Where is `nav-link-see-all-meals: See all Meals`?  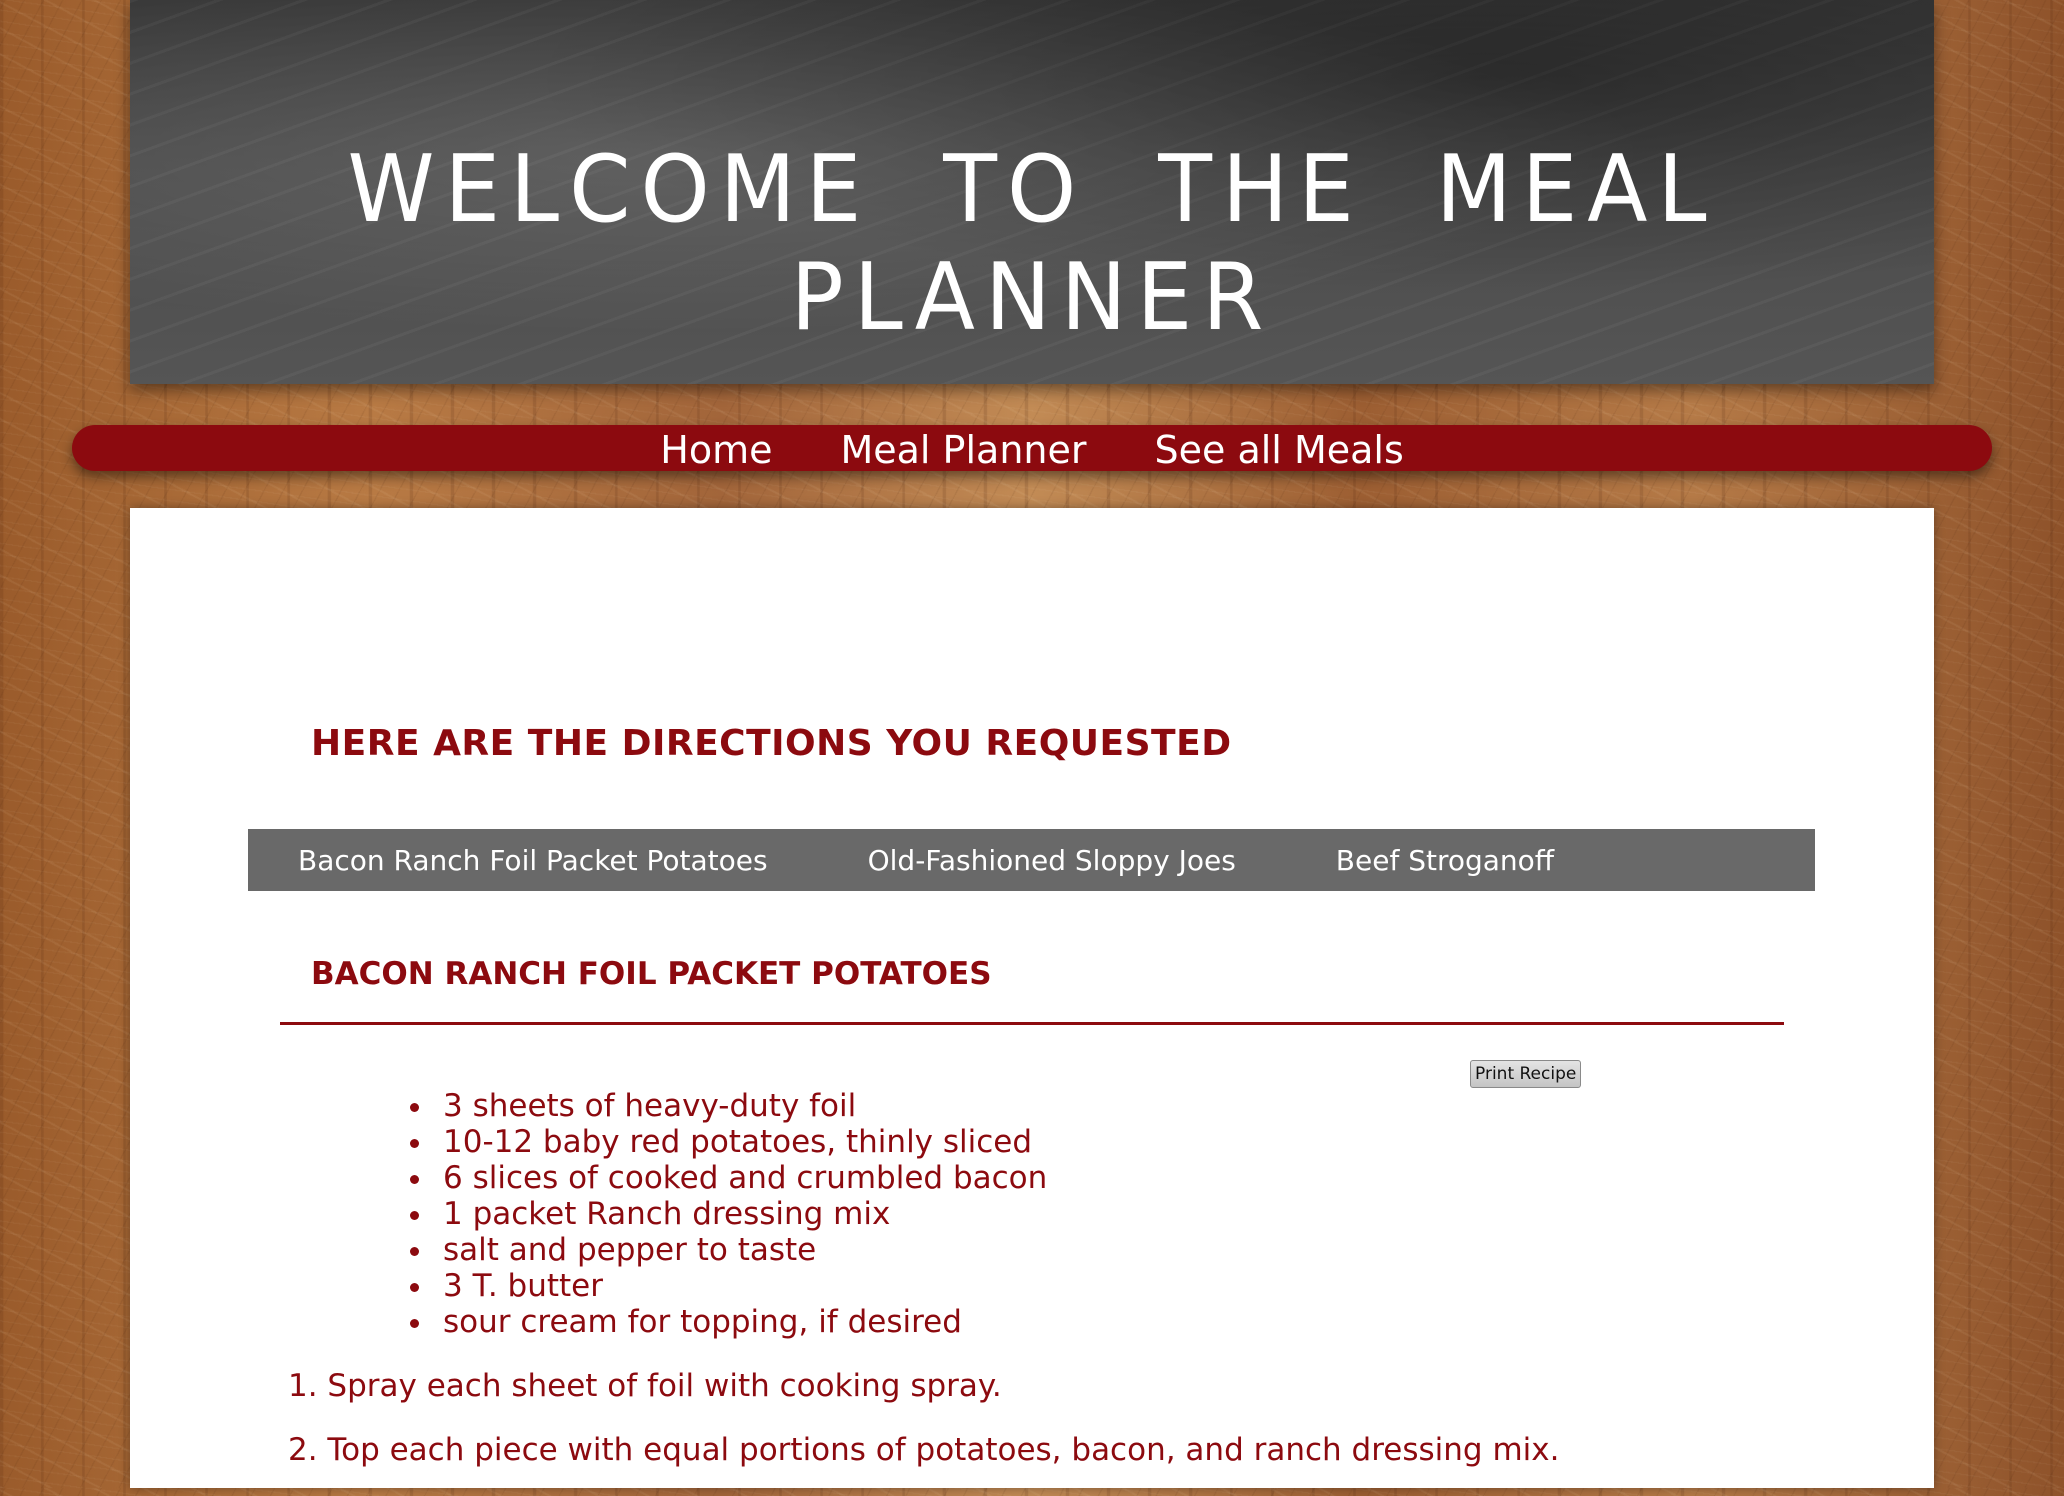 nav-link-see-all-meals: See all Meals is located at coordinates (1279, 450).